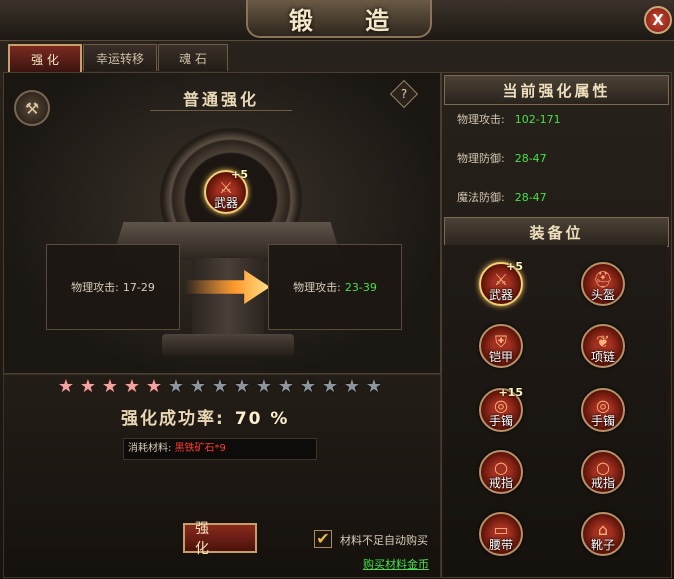 The width and height of the screenshot is (674, 579). I want to click on next-stat-label: 物理攻击:, so click(317, 287).